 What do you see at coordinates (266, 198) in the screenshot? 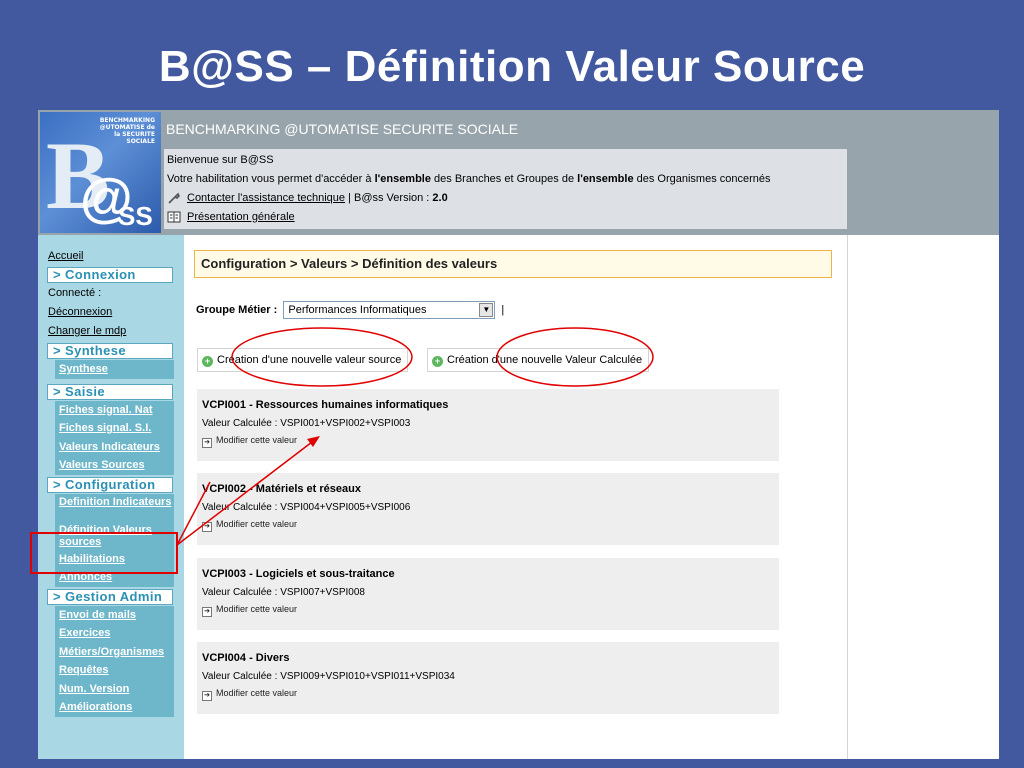
I see `contact-support-link: Contacter l'assistance technique` at bounding box center [266, 198].